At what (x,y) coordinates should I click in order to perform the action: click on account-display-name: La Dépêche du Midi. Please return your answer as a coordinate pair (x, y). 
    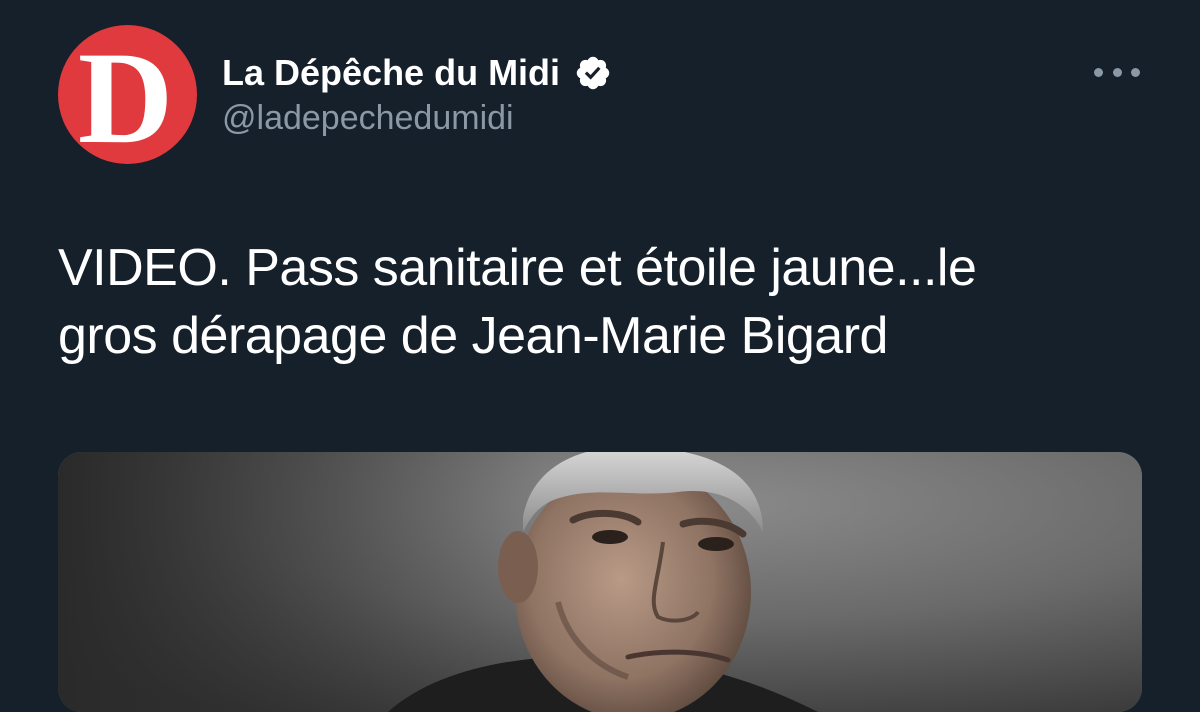
    Looking at the image, I should click on (391, 73).